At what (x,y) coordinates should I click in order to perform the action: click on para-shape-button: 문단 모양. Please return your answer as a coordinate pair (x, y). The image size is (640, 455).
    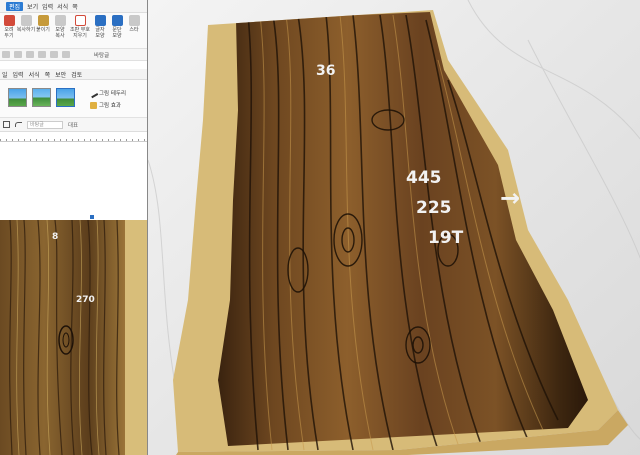
    Looking at the image, I should click on (117, 30).